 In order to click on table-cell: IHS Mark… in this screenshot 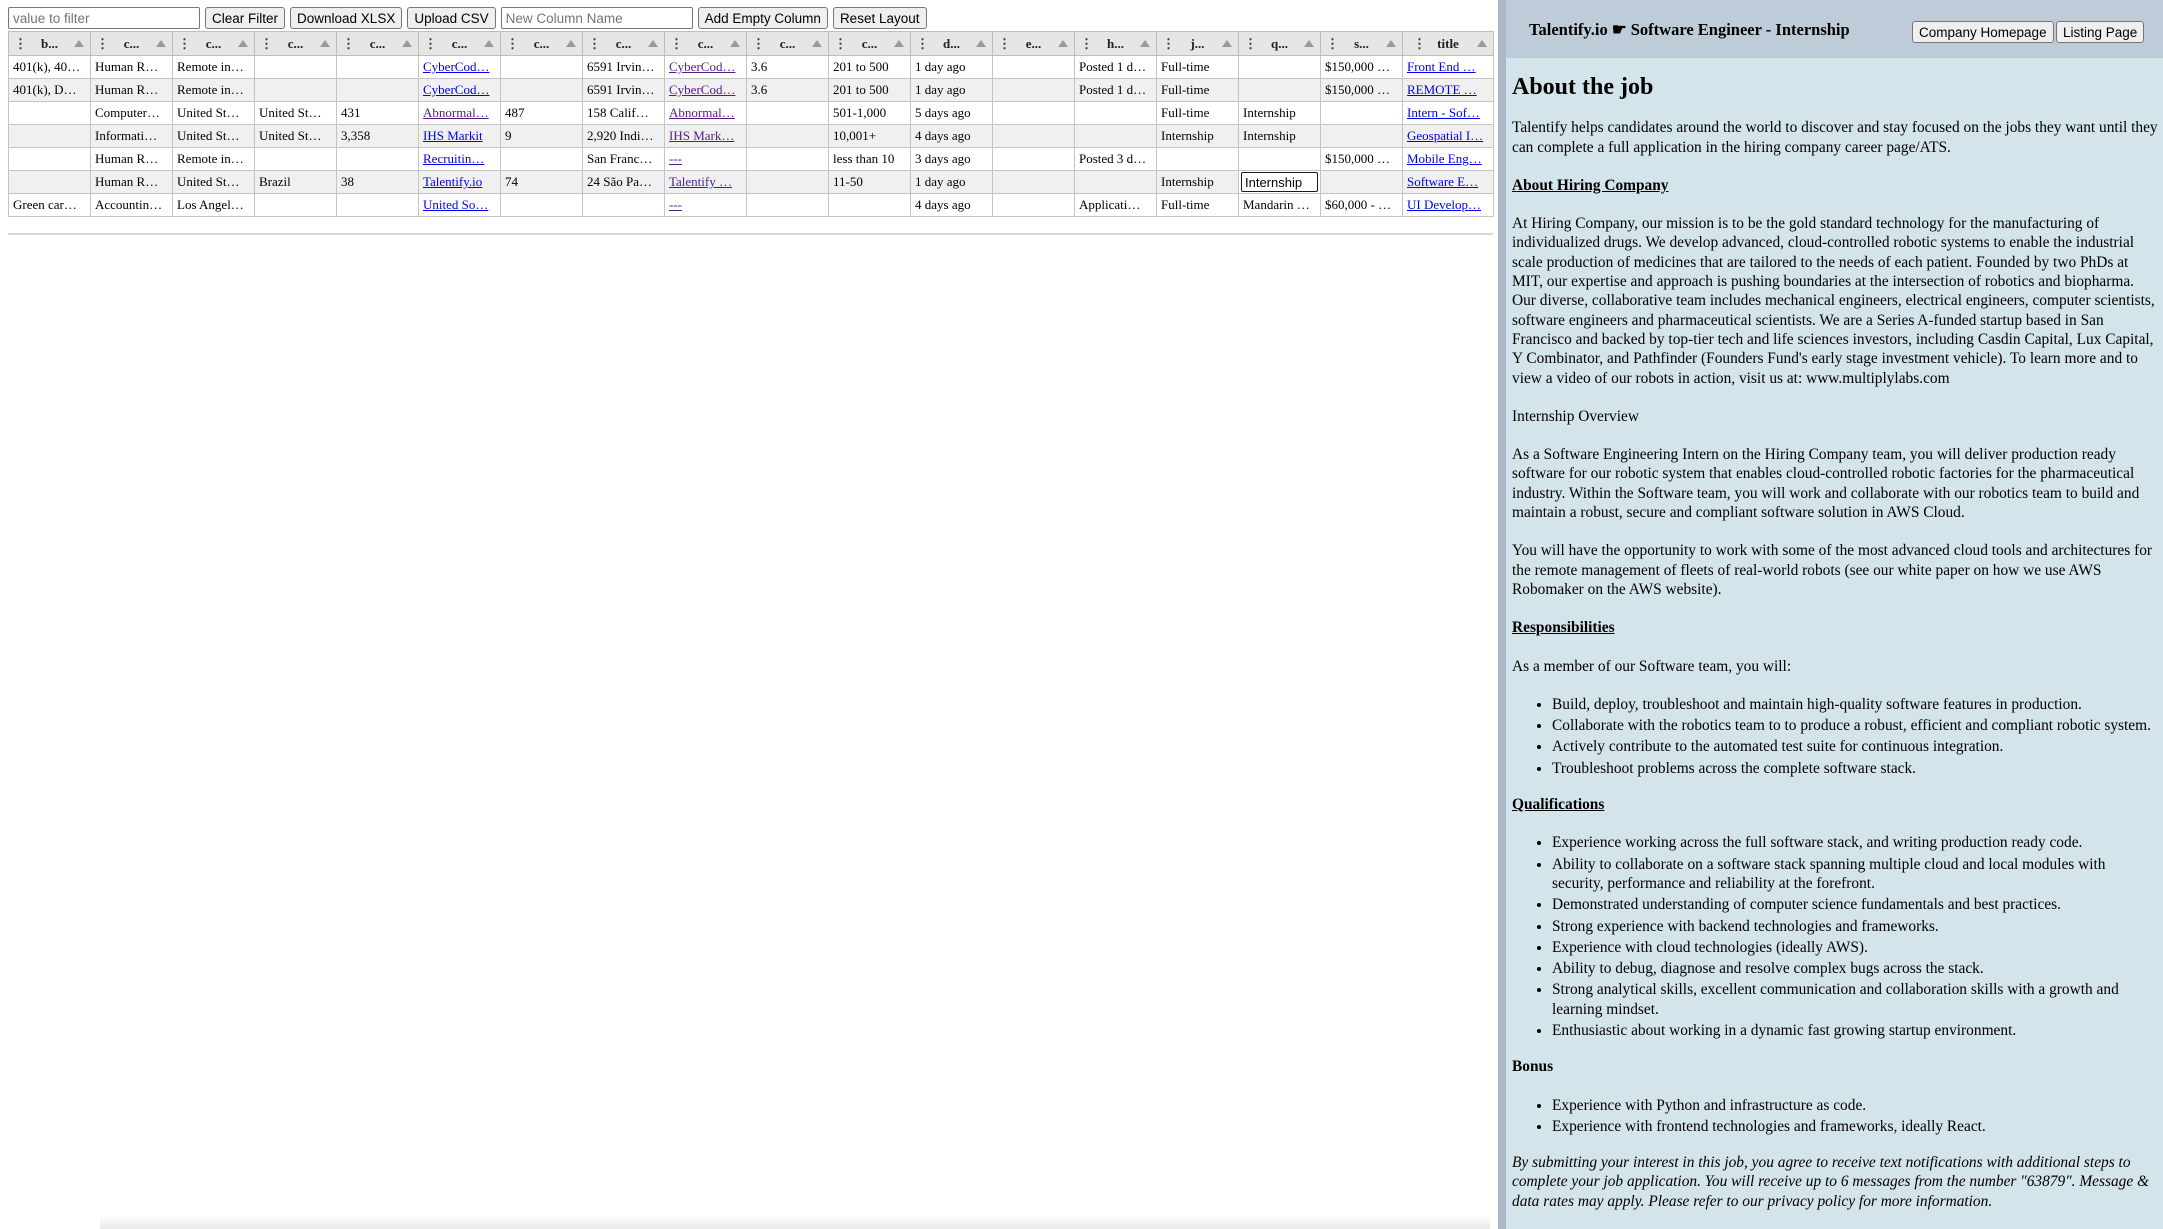, I will do `click(705, 136)`.